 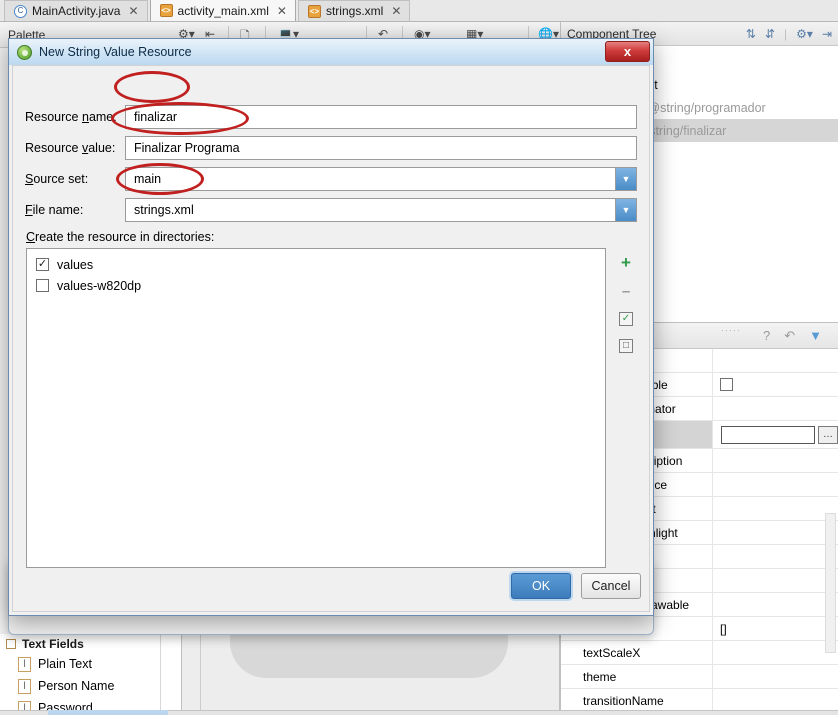 I want to click on field-resource-value: Resource value: Finalizar Programa, so click(x=331, y=148).